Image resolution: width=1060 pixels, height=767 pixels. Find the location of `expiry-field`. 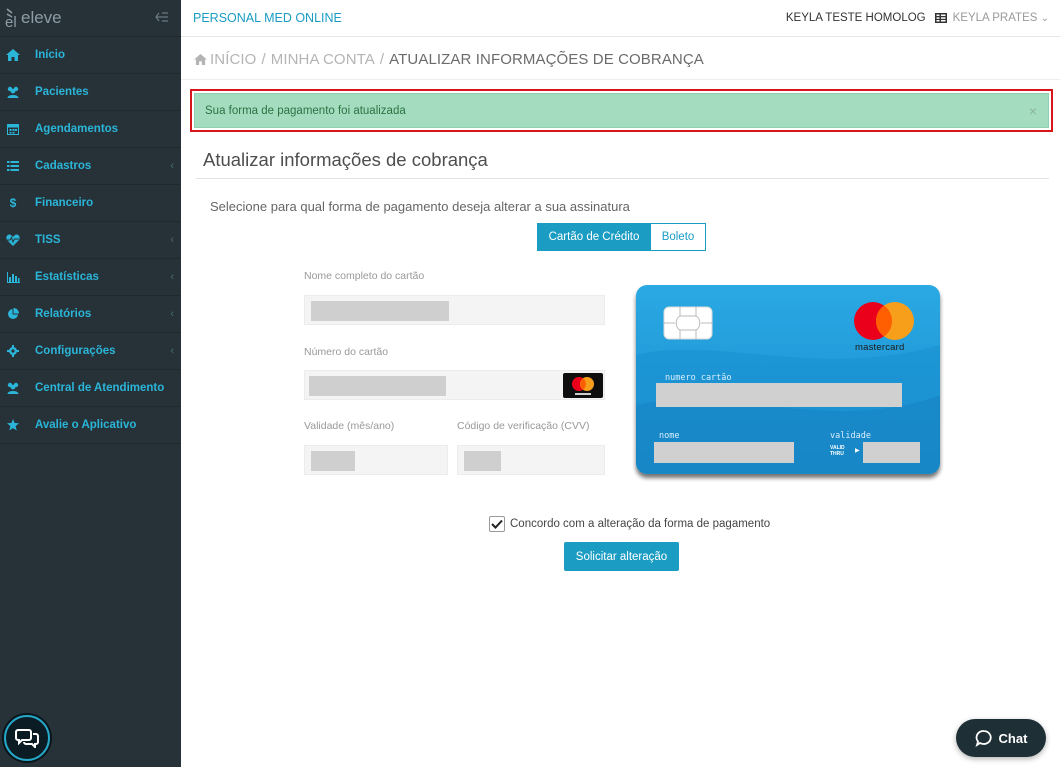

expiry-field is located at coordinates (376, 460).